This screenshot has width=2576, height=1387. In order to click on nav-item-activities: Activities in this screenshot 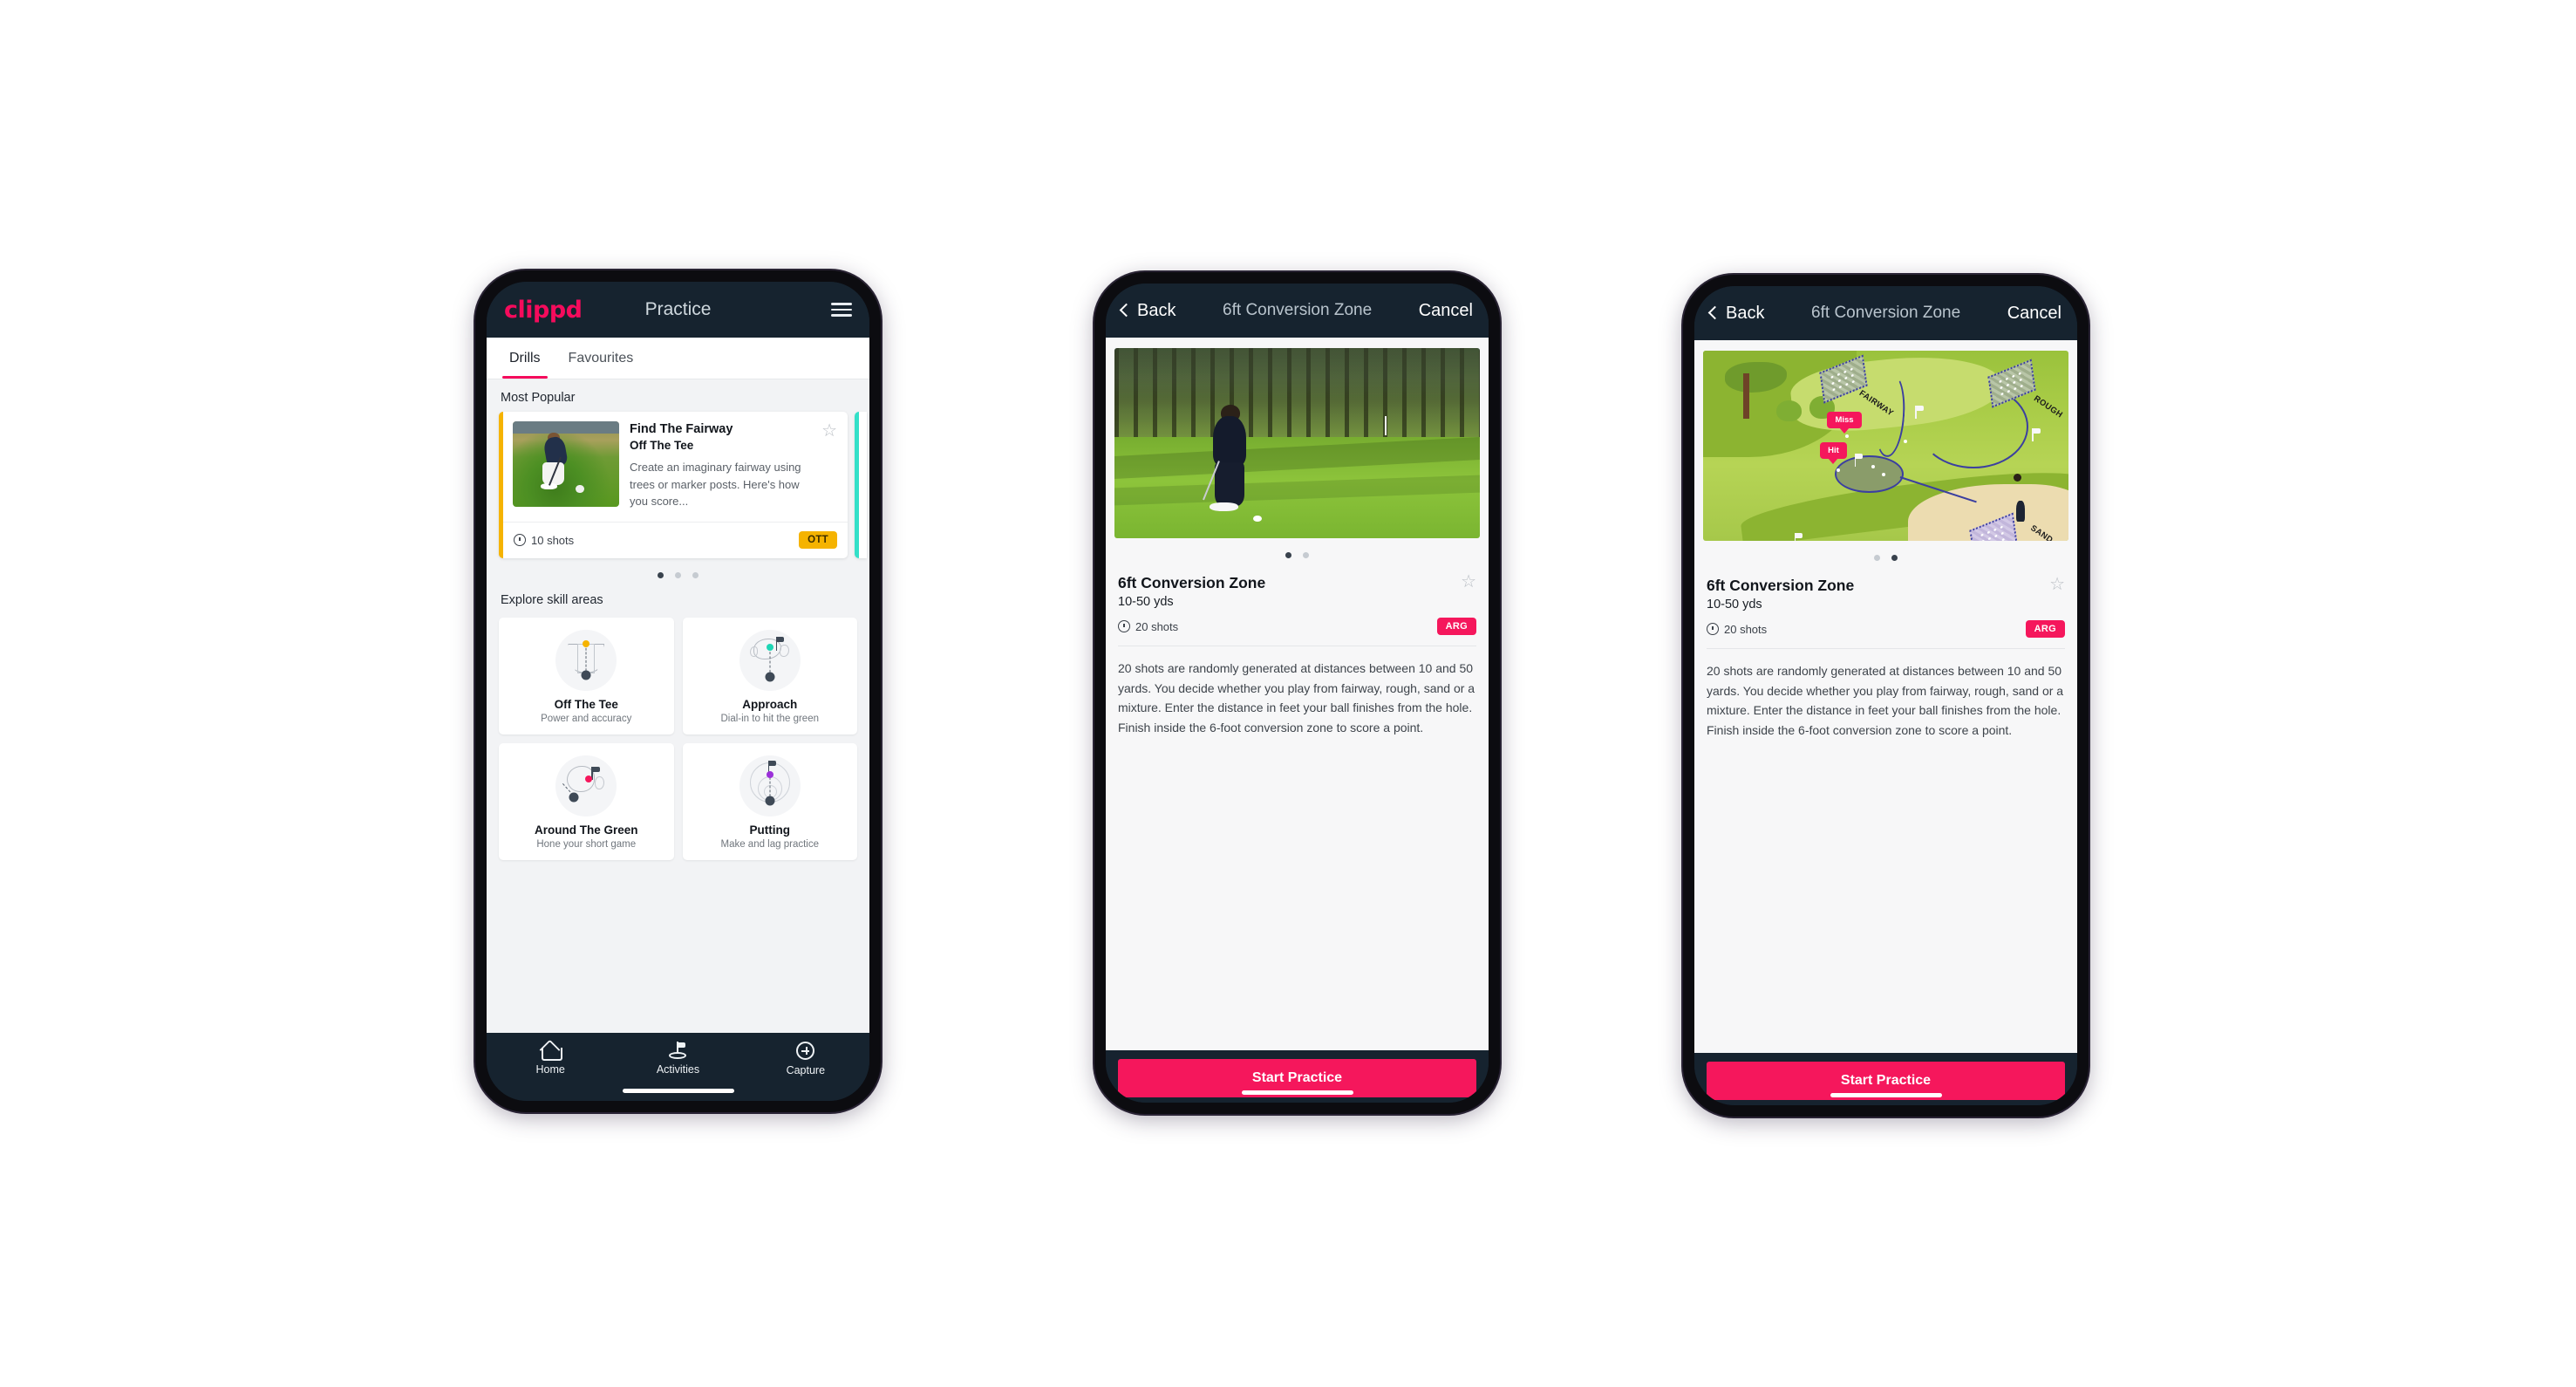, I will do `click(677, 1059)`.